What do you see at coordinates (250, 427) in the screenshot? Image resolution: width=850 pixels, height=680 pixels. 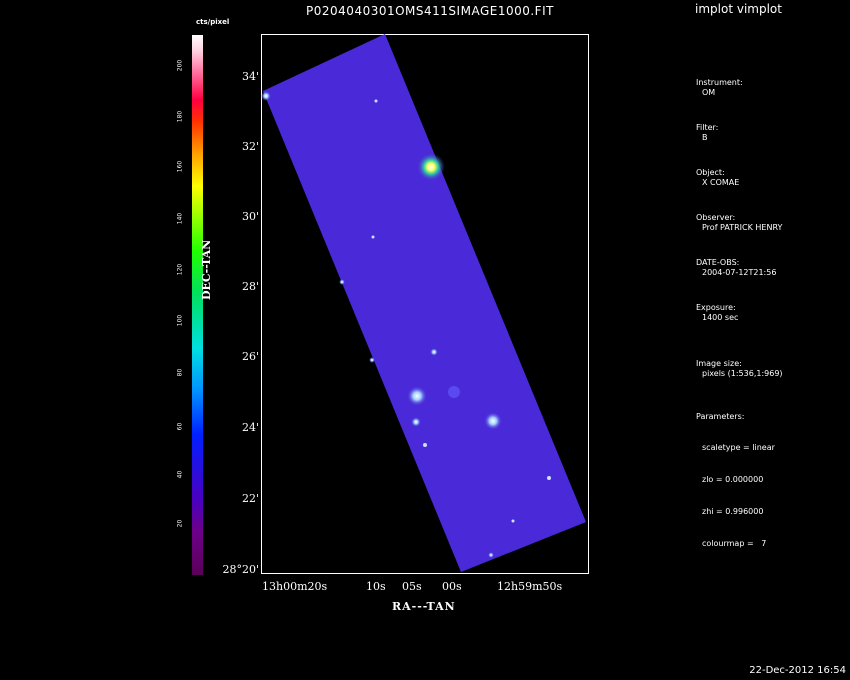 I see `y-tick: 24'` at bounding box center [250, 427].